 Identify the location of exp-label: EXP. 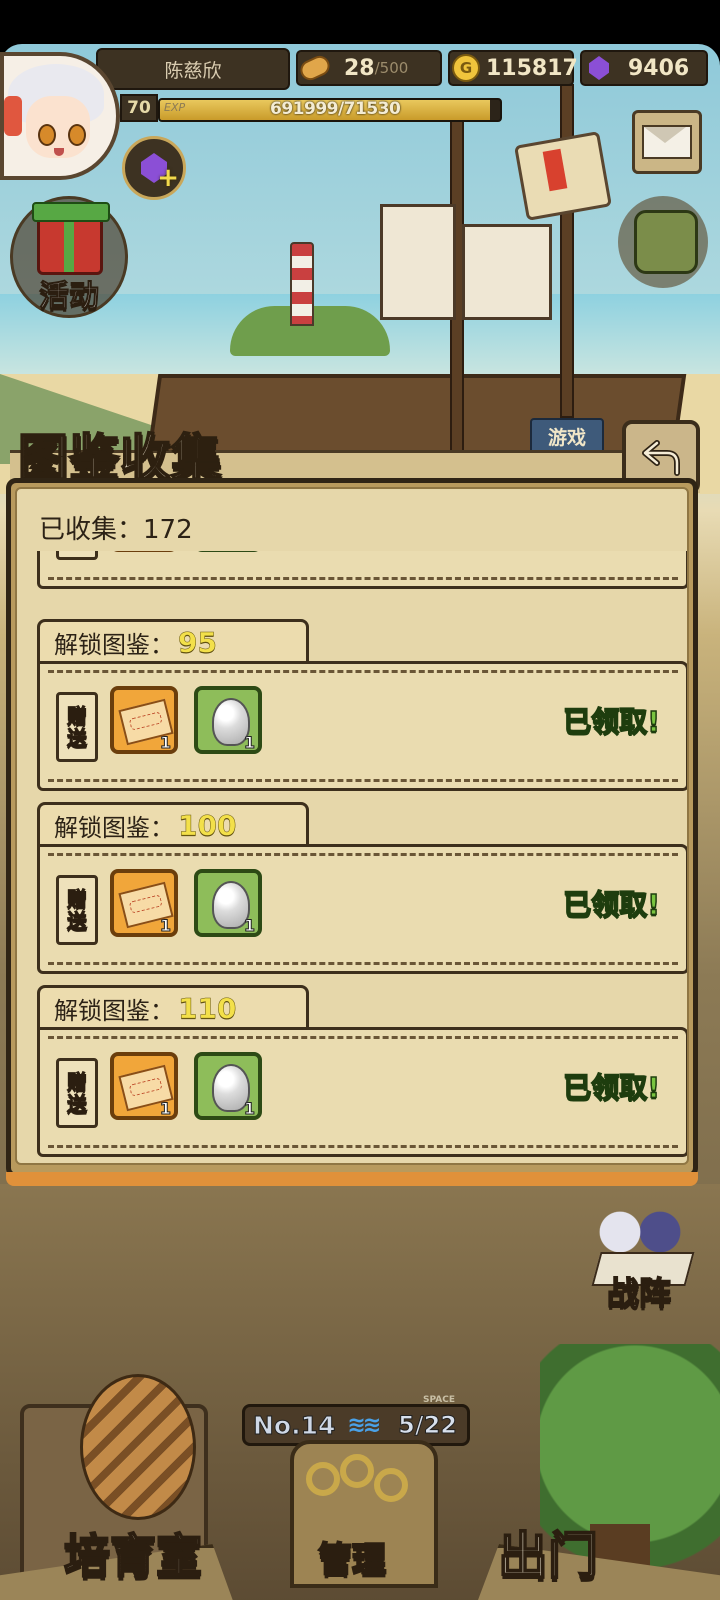
(175, 107).